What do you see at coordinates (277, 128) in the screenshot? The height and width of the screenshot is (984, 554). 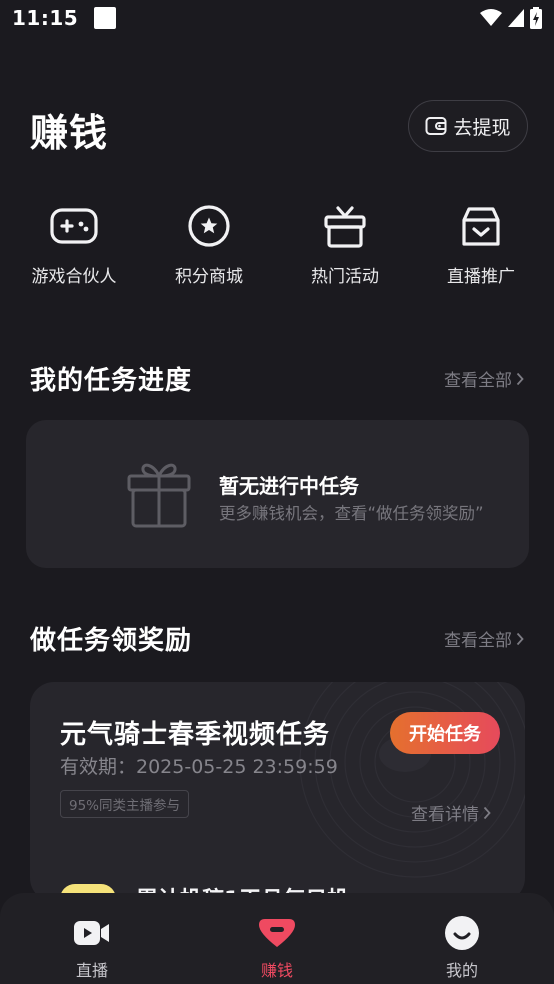 I see `page-header: 赚钱 去提现` at bounding box center [277, 128].